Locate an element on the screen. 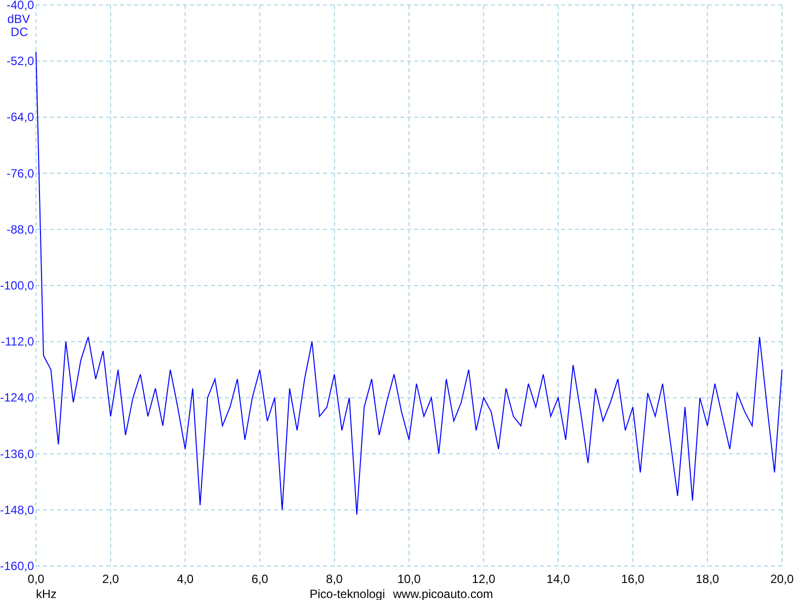 The height and width of the screenshot is (600, 800). x-tick-label: 10,0 is located at coordinates (409, 579).